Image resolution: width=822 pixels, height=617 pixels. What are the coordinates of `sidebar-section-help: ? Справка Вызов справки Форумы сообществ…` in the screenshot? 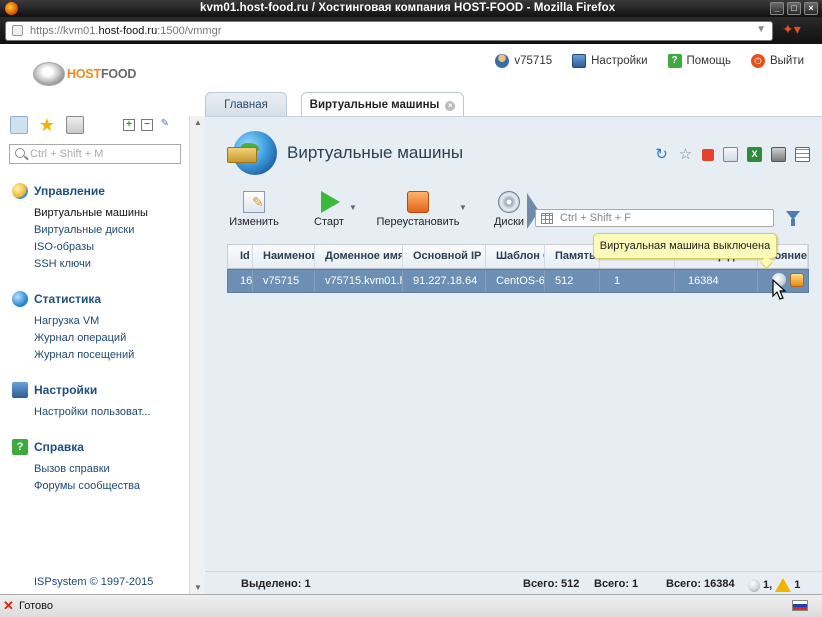 It's located at (76, 467).